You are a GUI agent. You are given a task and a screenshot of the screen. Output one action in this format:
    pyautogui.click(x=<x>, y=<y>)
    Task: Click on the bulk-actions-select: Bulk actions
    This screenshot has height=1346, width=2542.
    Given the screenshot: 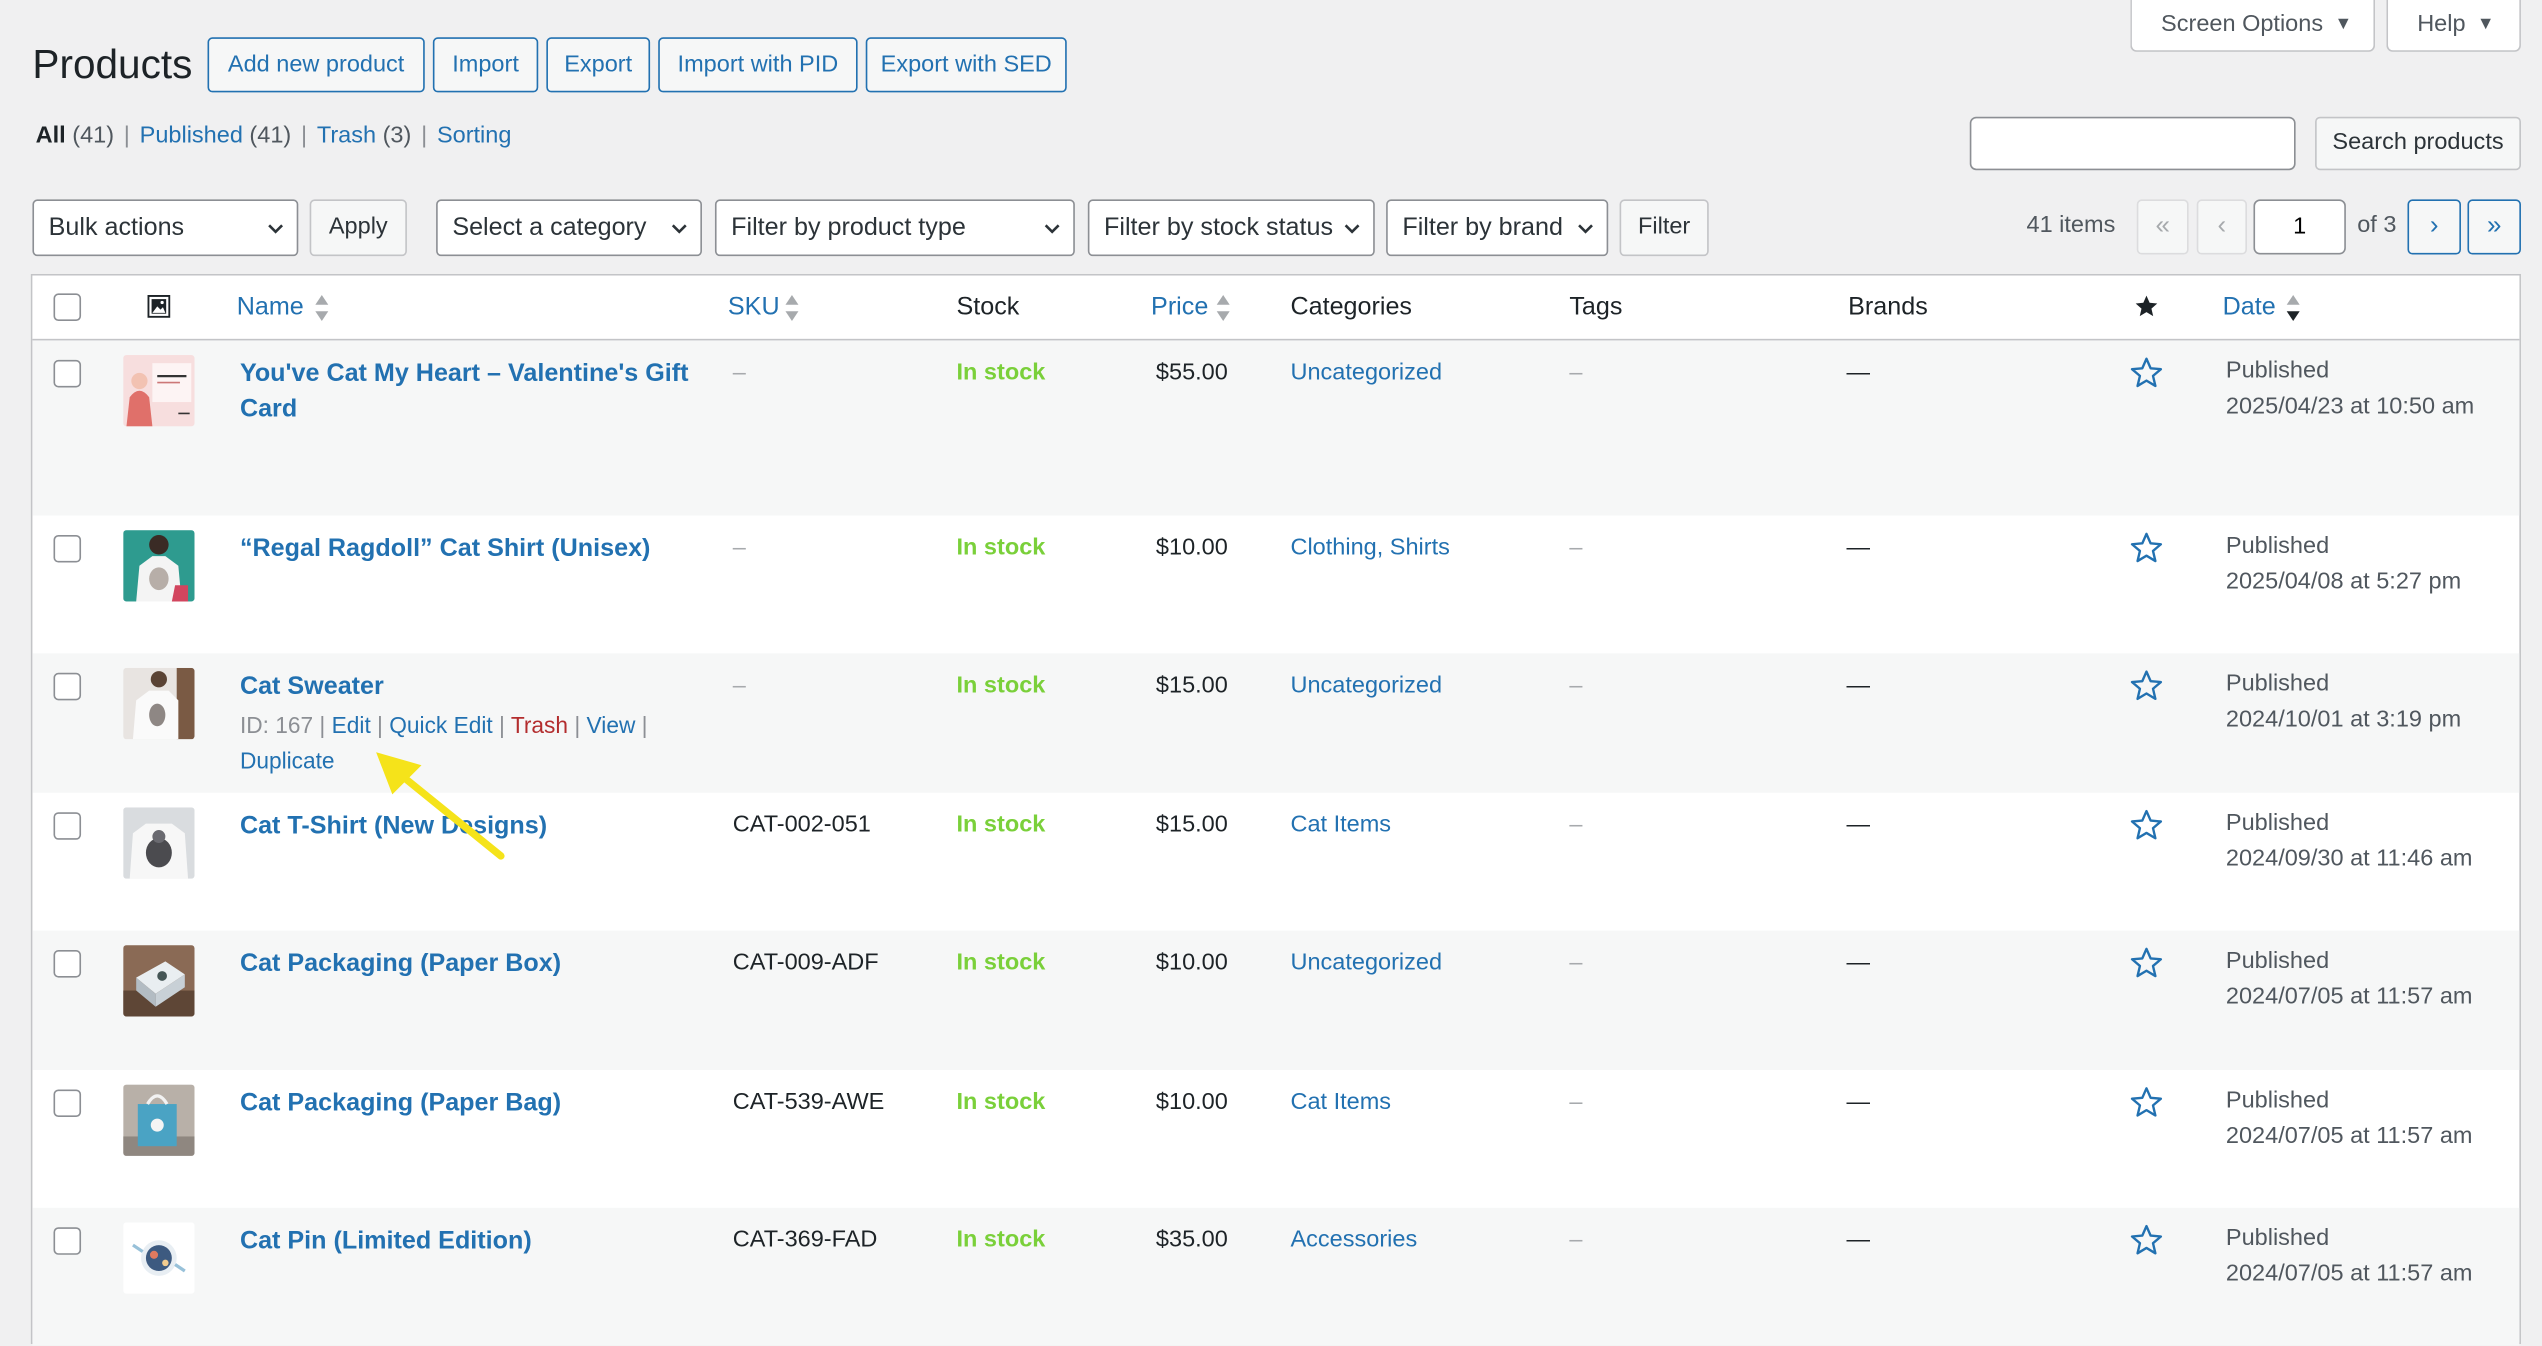 What is the action you would take?
    pyautogui.click(x=165, y=228)
    